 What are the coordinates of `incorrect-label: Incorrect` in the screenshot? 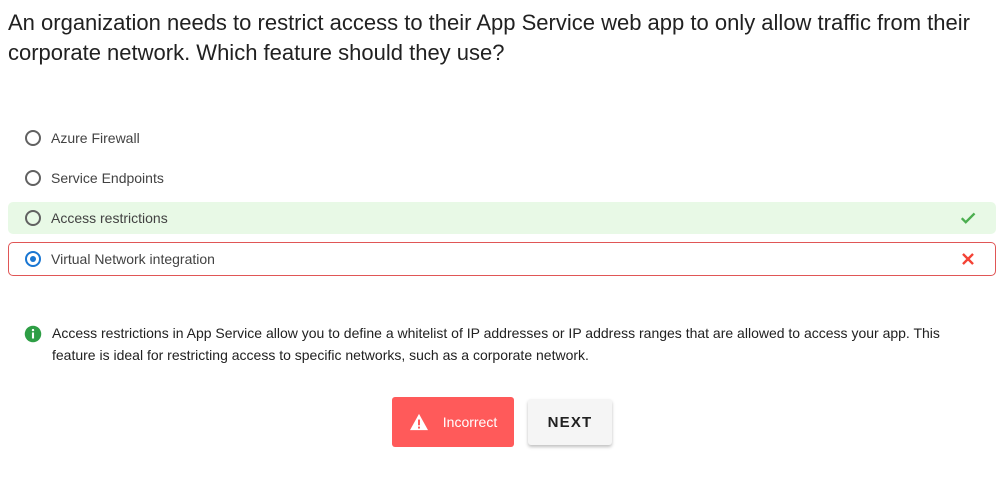 It's located at (470, 422).